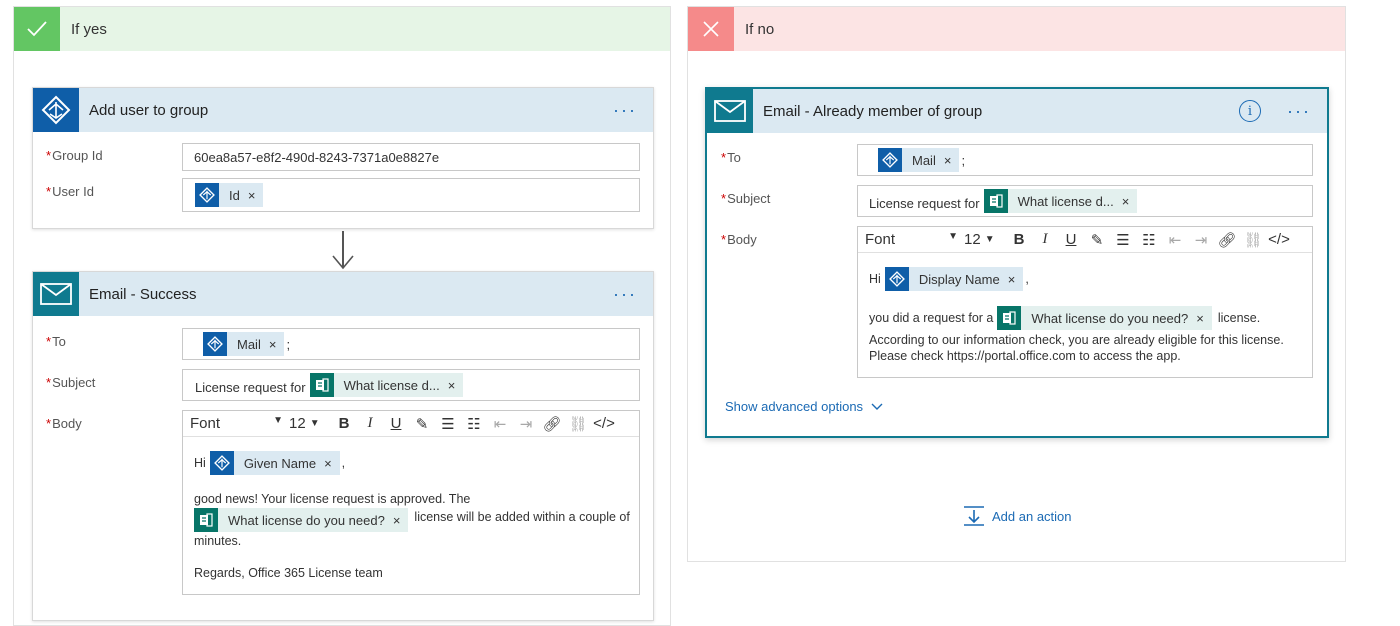 The height and width of the screenshot is (626, 1400). What do you see at coordinates (711, 29) in the screenshot?
I see `close-icon` at bounding box center [711, 29].